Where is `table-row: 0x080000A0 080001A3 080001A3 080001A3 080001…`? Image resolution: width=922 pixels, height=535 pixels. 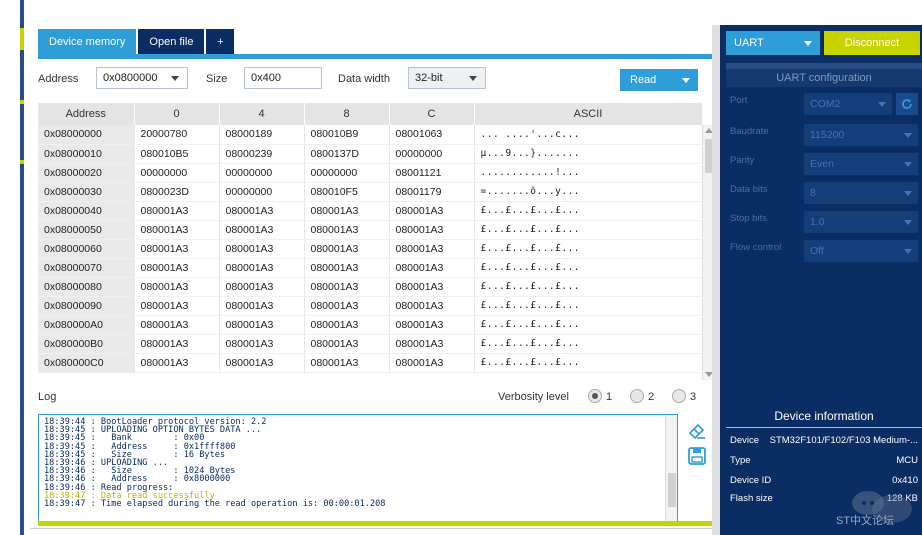 table-row: 0x080000A0 080001A3 080001A3 080001A3 080001… is located at coordinates (370, 325).